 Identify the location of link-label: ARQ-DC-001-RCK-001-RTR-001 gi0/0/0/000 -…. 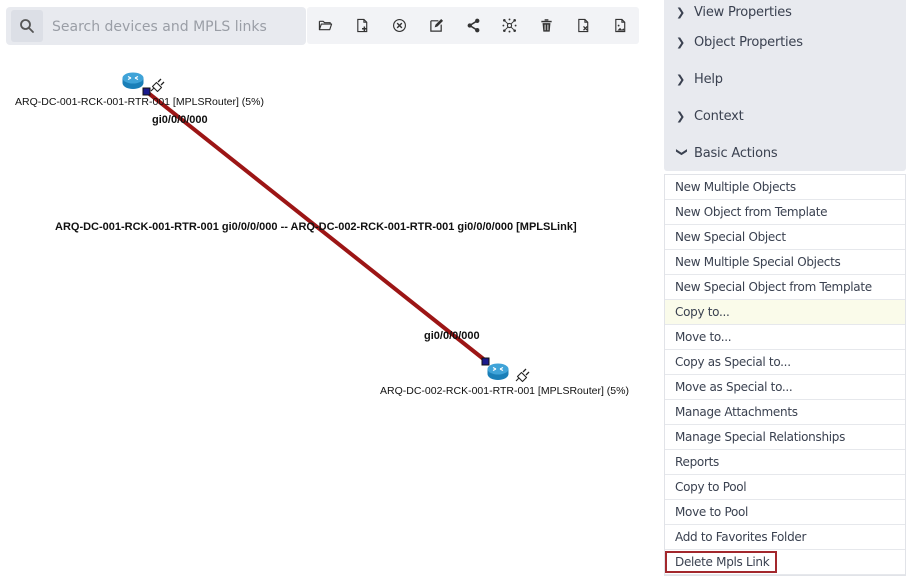
(316, 227).